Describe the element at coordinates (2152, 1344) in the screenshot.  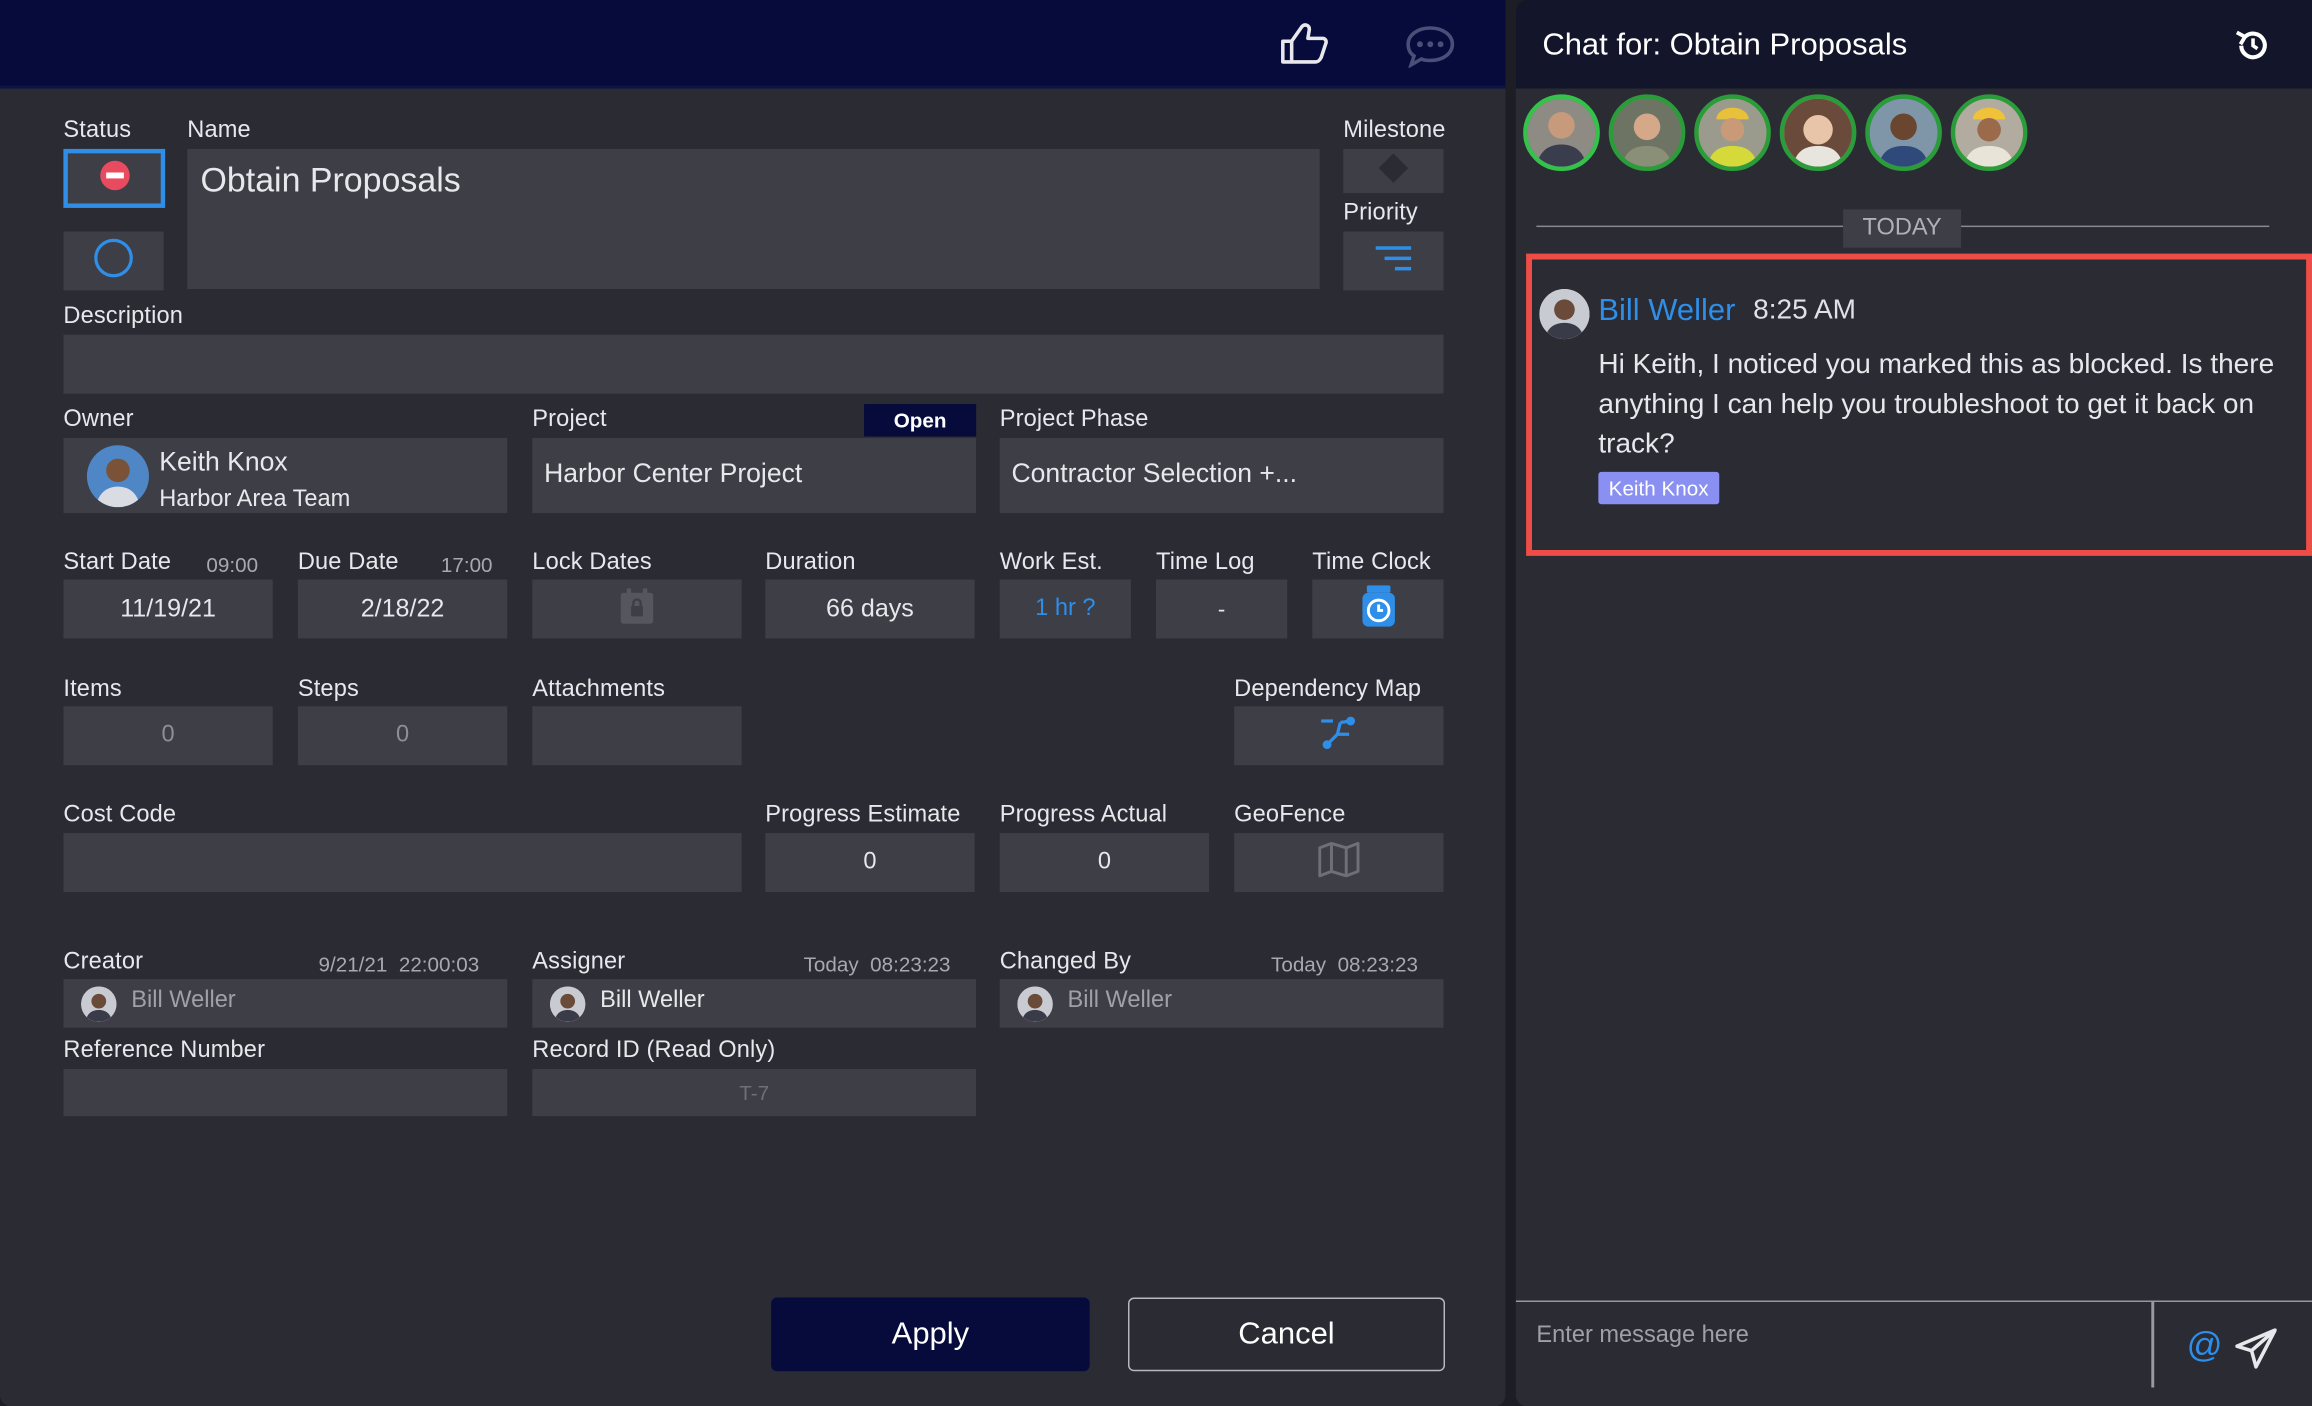
I see `input-divider` at that location.